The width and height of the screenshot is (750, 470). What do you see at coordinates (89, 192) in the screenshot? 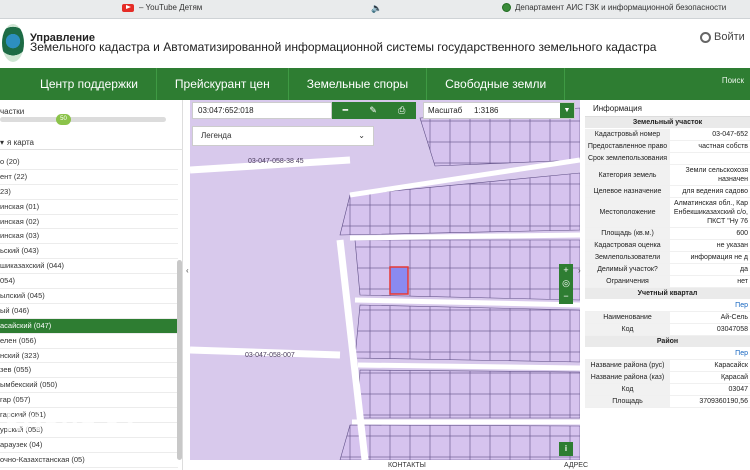
I see `list-item: 23)` at bounding box center [89, 192].